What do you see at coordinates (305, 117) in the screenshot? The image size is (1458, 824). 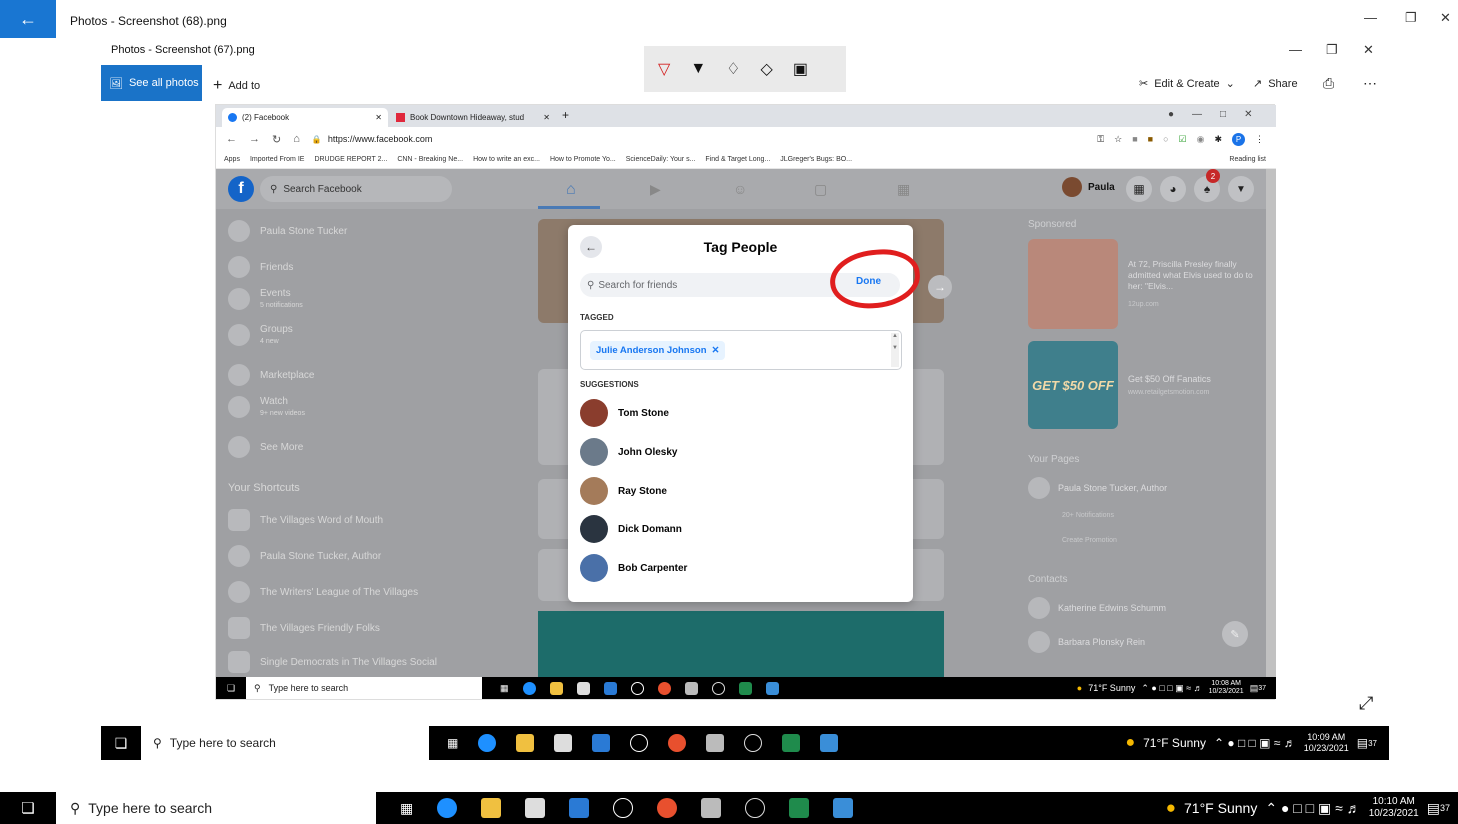 I see `tab-facebook: (2) Facebook ✕` at bounding box center [305, 117].